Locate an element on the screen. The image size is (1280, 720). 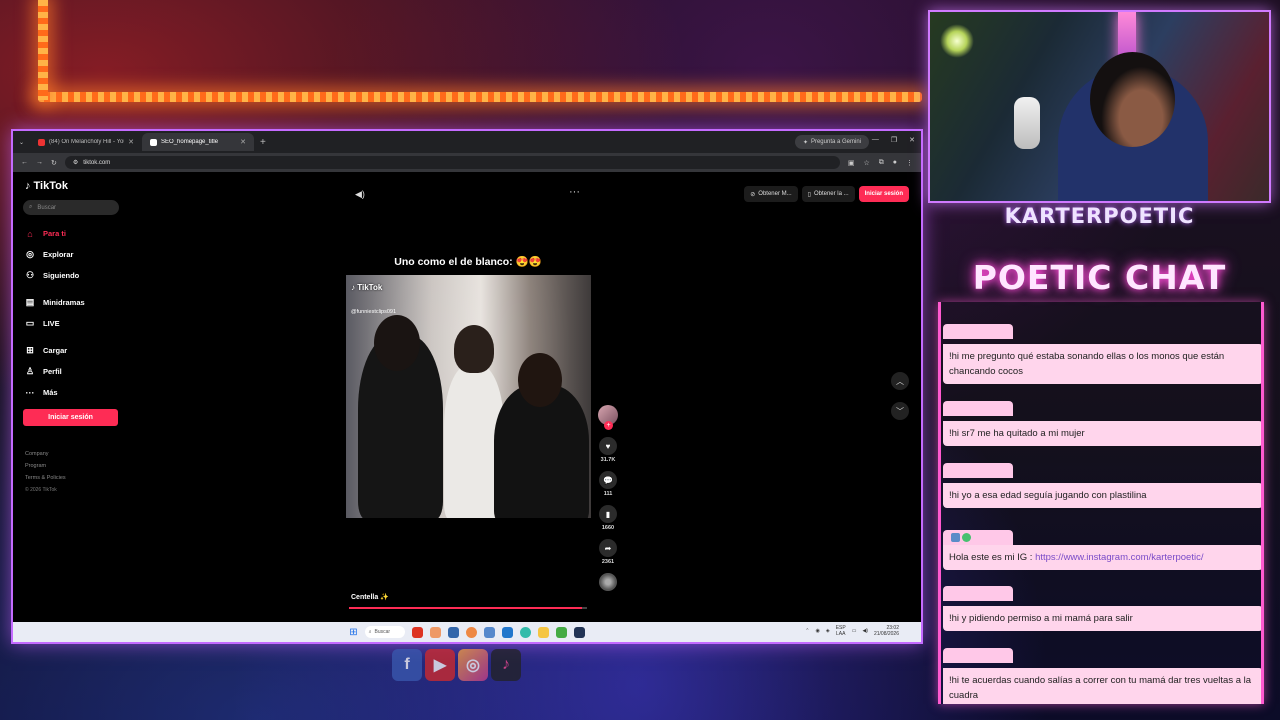
network-icon: ▭ is located at coordinates (854, 631).